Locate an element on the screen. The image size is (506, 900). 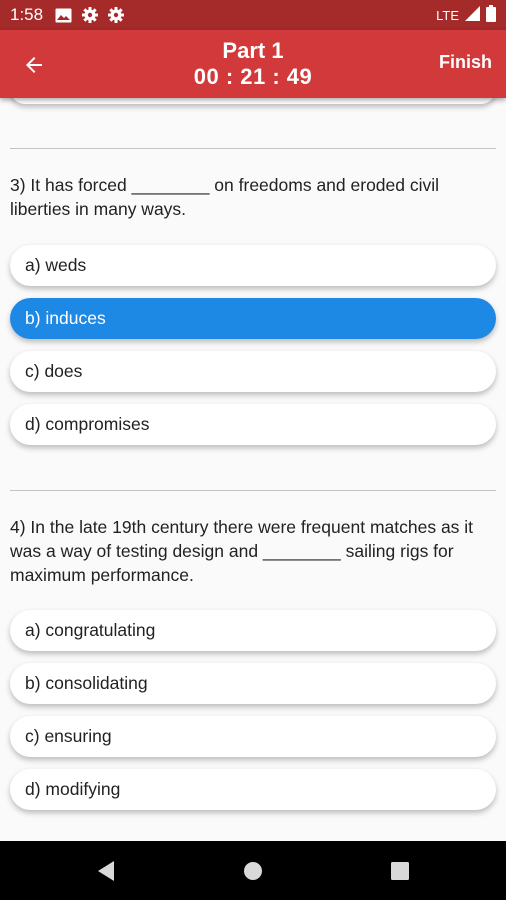
square-recents-icon is located at coordinates (400, 871).